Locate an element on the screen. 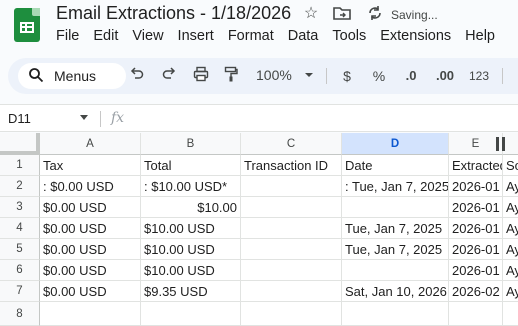 The image size is (518, 326). cell-b6: $10.00 USD is located at coordinates (191, 270).